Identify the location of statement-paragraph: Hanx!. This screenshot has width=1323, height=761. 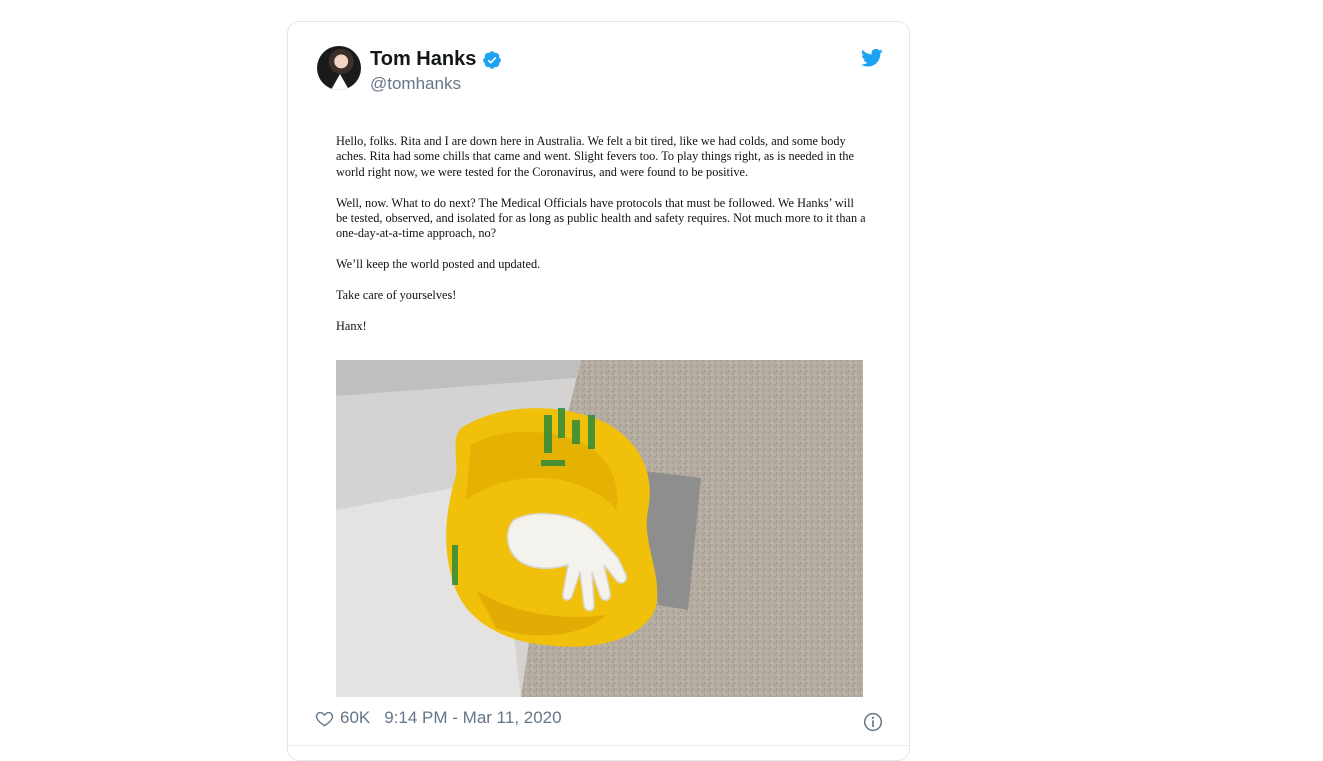
(351, 325).